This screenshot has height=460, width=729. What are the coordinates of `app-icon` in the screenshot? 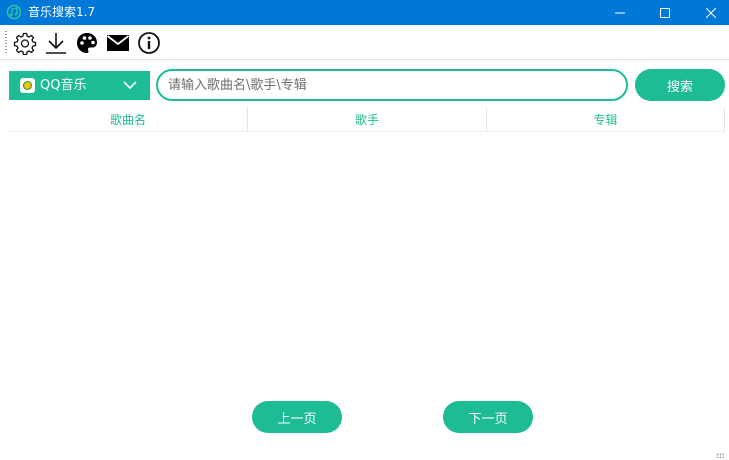 It's located at (14, 12).